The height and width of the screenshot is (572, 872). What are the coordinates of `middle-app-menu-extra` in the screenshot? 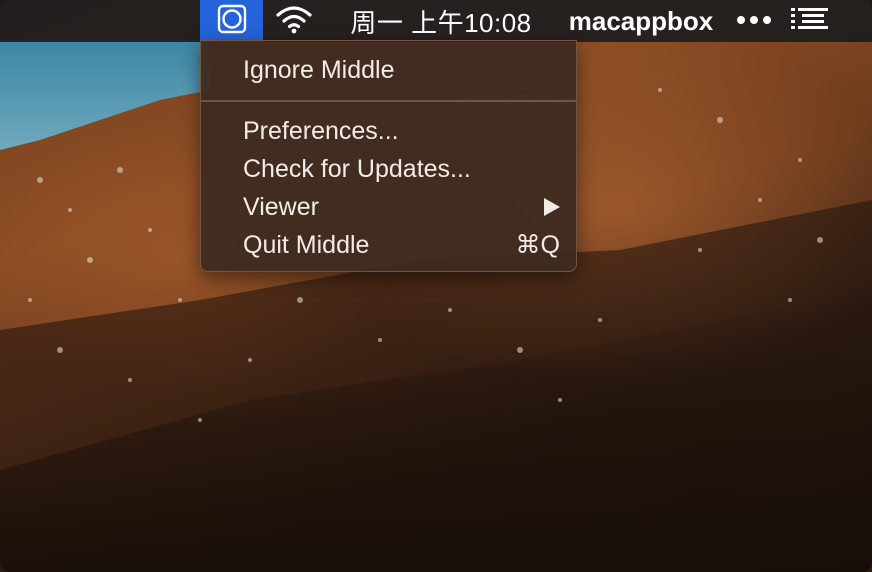 It's located at (231, 21).